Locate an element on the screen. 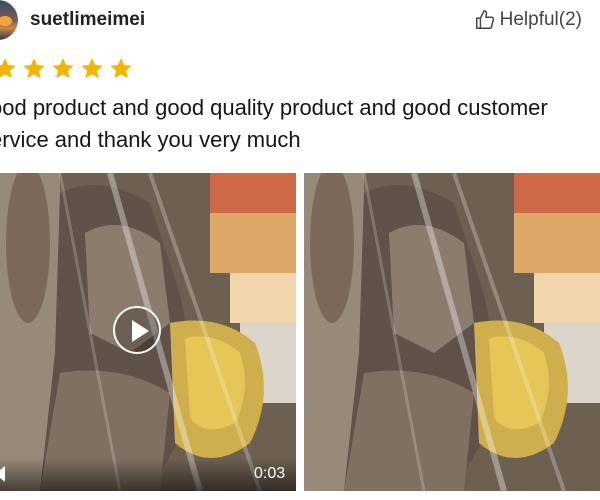 The height and width of the screenshot is (500, 600). avatar-sunset-image is located at coordinates (6, 21).